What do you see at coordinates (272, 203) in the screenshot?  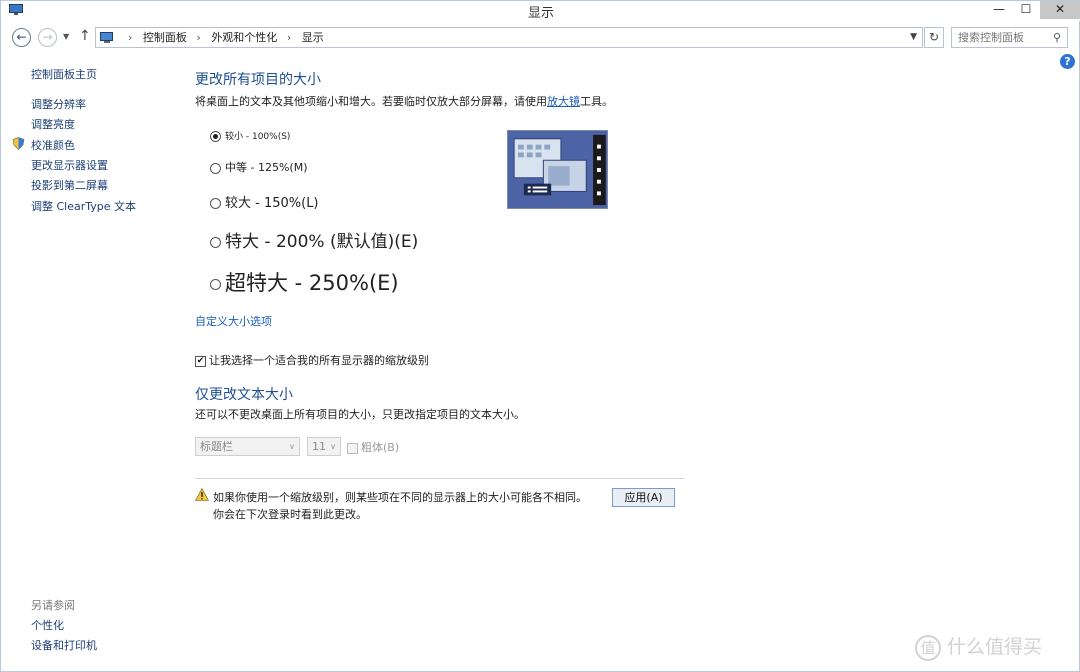 I see `size-option-label: 较大 - 150%(L)` at bounding box center [272, 203].